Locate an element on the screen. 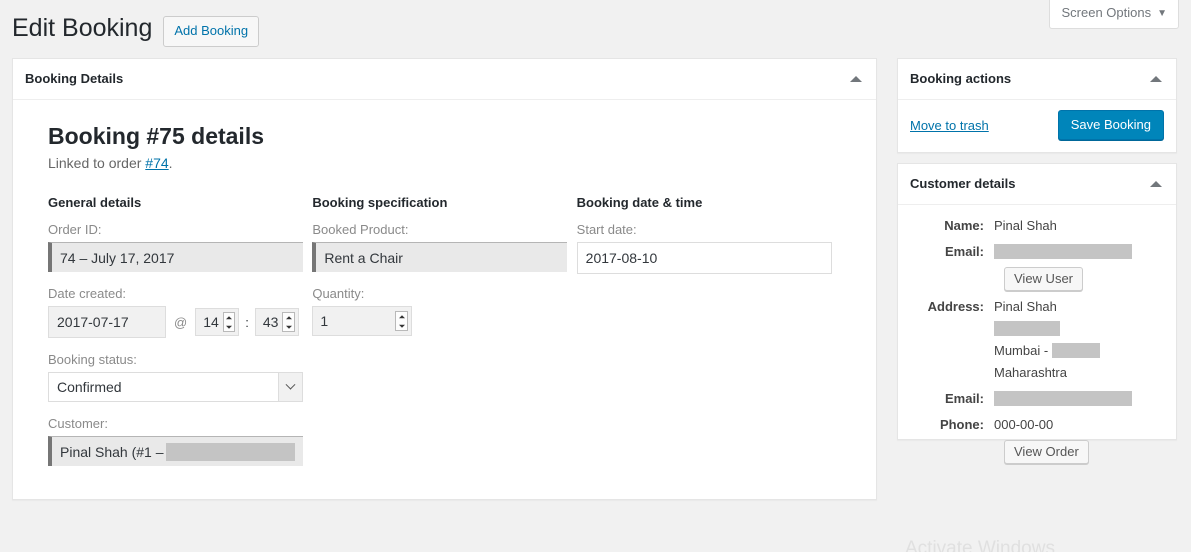  address-city-line: Mumbai - is located at coordinates (1078, 351).